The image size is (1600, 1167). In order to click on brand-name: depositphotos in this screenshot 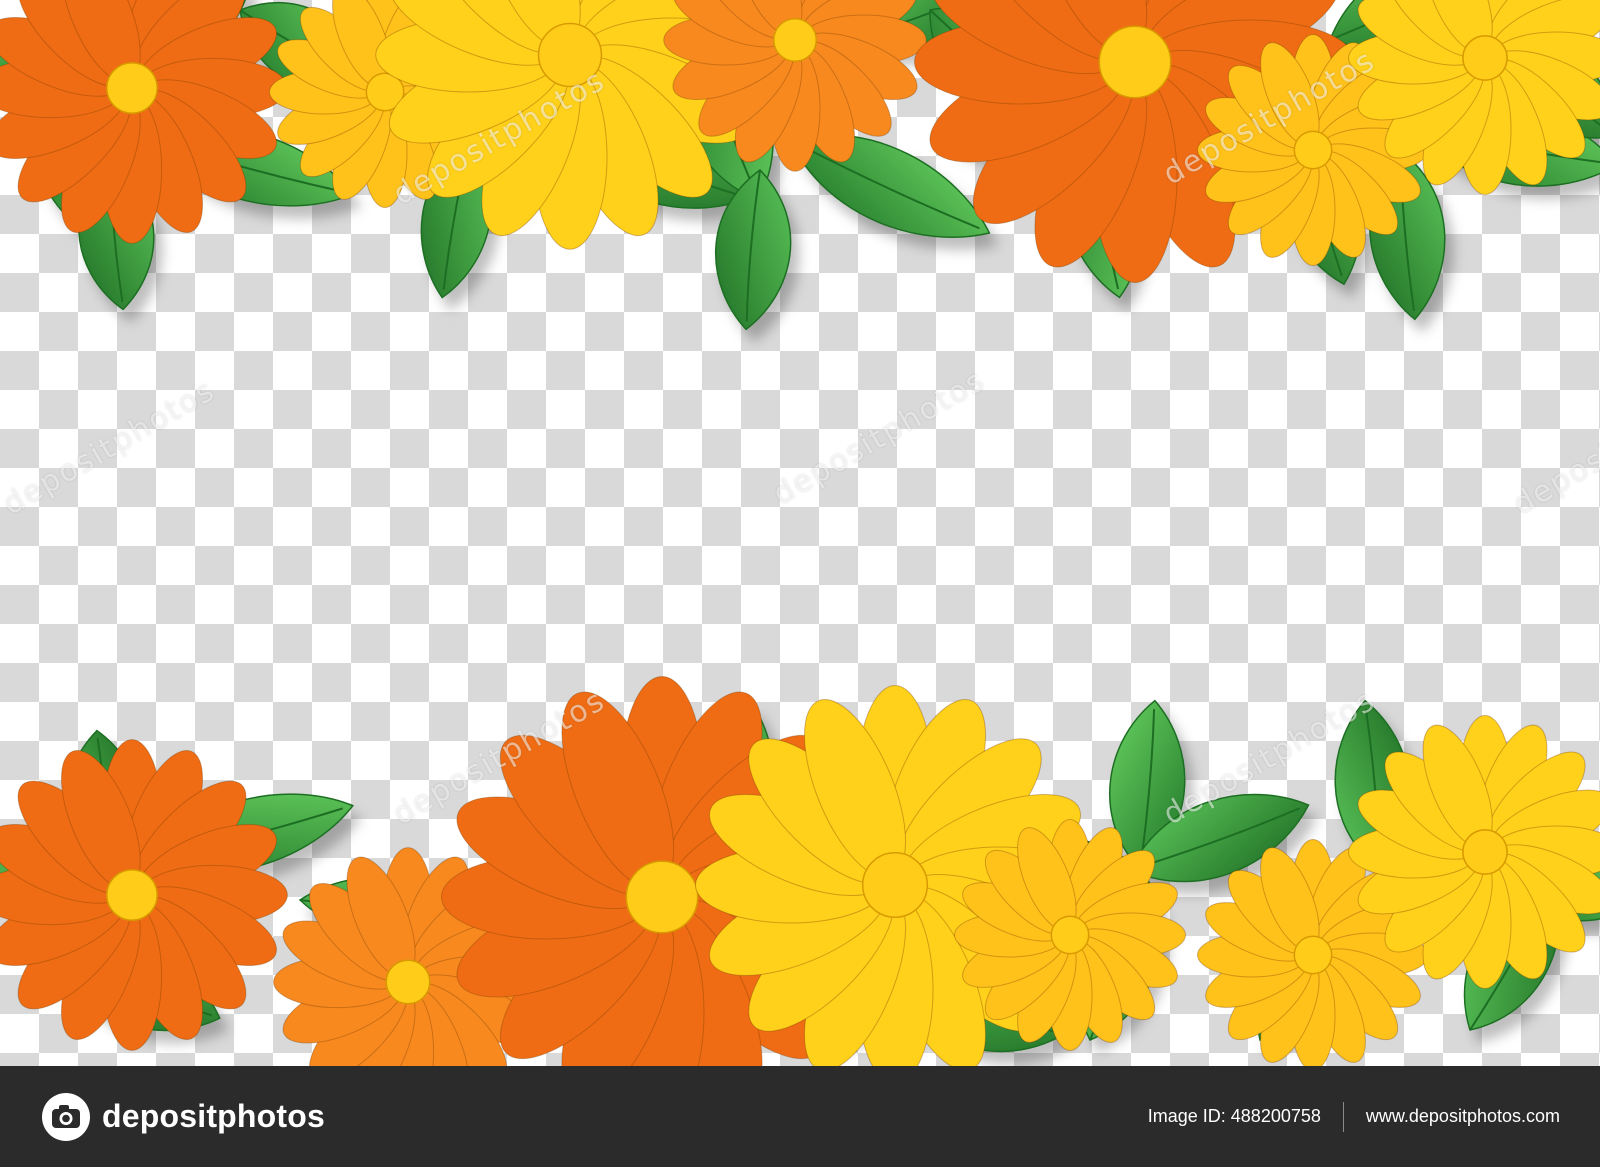, I will do `click(214, 1116)`.